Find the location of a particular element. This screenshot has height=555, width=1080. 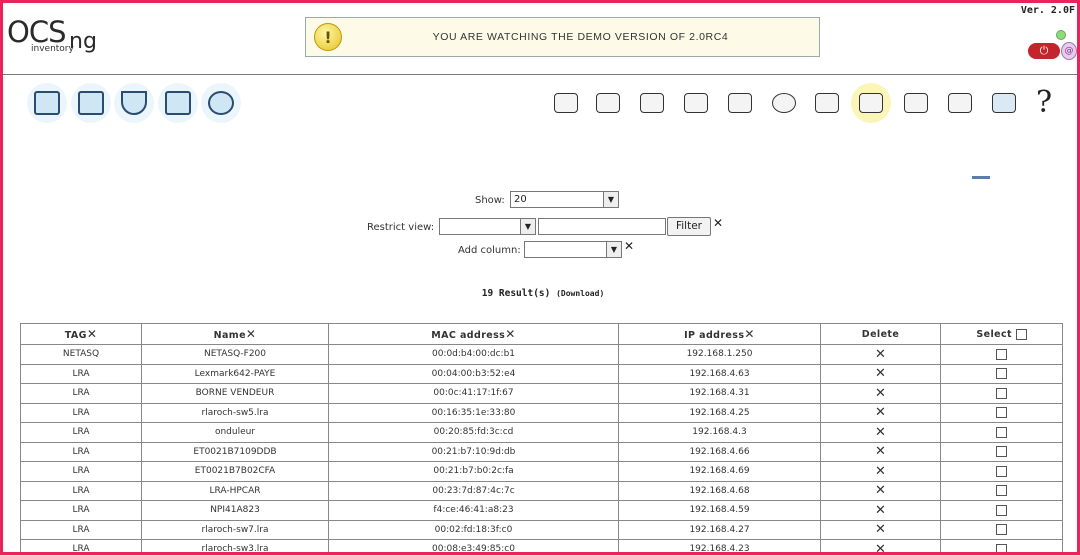

deploy-icon is located at coordinates (566, 103).